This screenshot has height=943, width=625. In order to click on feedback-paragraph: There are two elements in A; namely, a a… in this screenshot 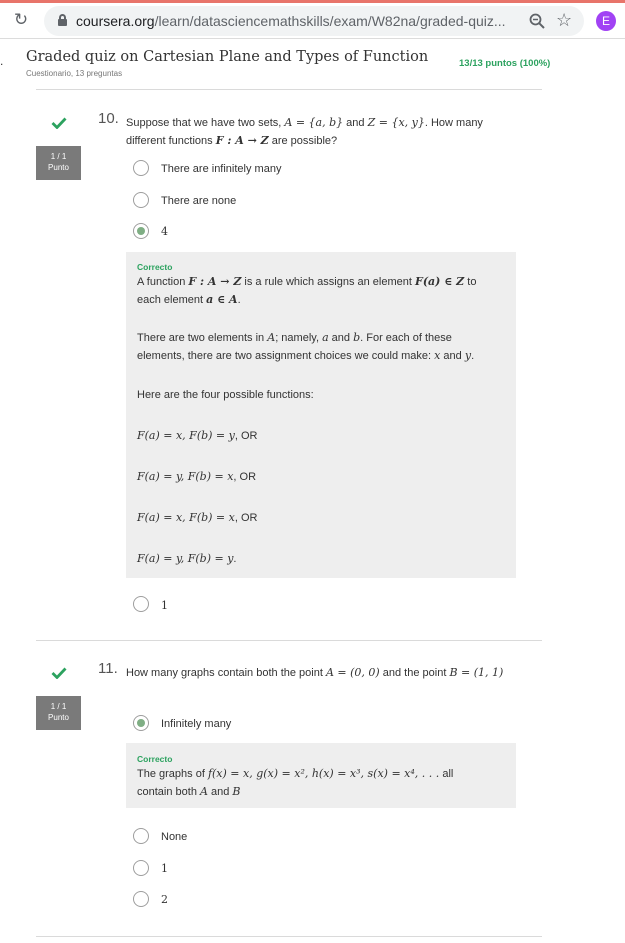, I will do `click(306, 346)`.